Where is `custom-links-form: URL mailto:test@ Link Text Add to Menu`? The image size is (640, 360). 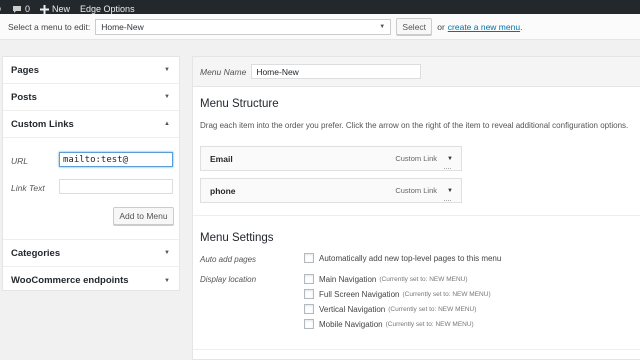 custom-links-form: URL mailto:test@ Link Text Add to Menu is located at coordinates (91, 189).